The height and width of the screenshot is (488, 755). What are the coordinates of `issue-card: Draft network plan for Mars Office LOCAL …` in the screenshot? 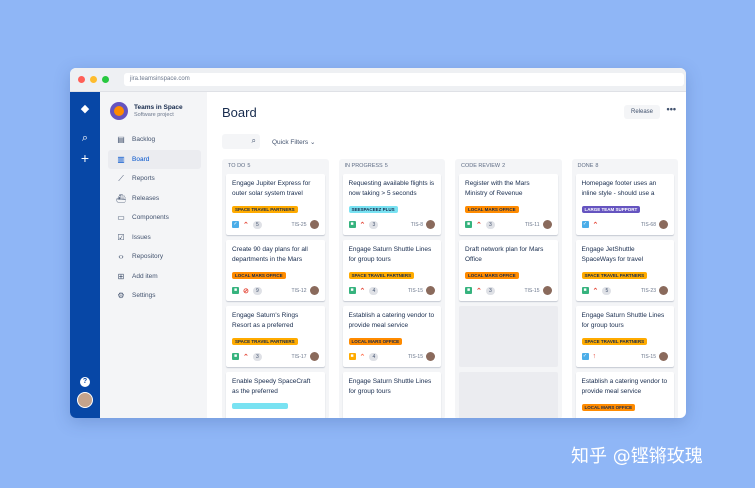 It's located at (508, 270).